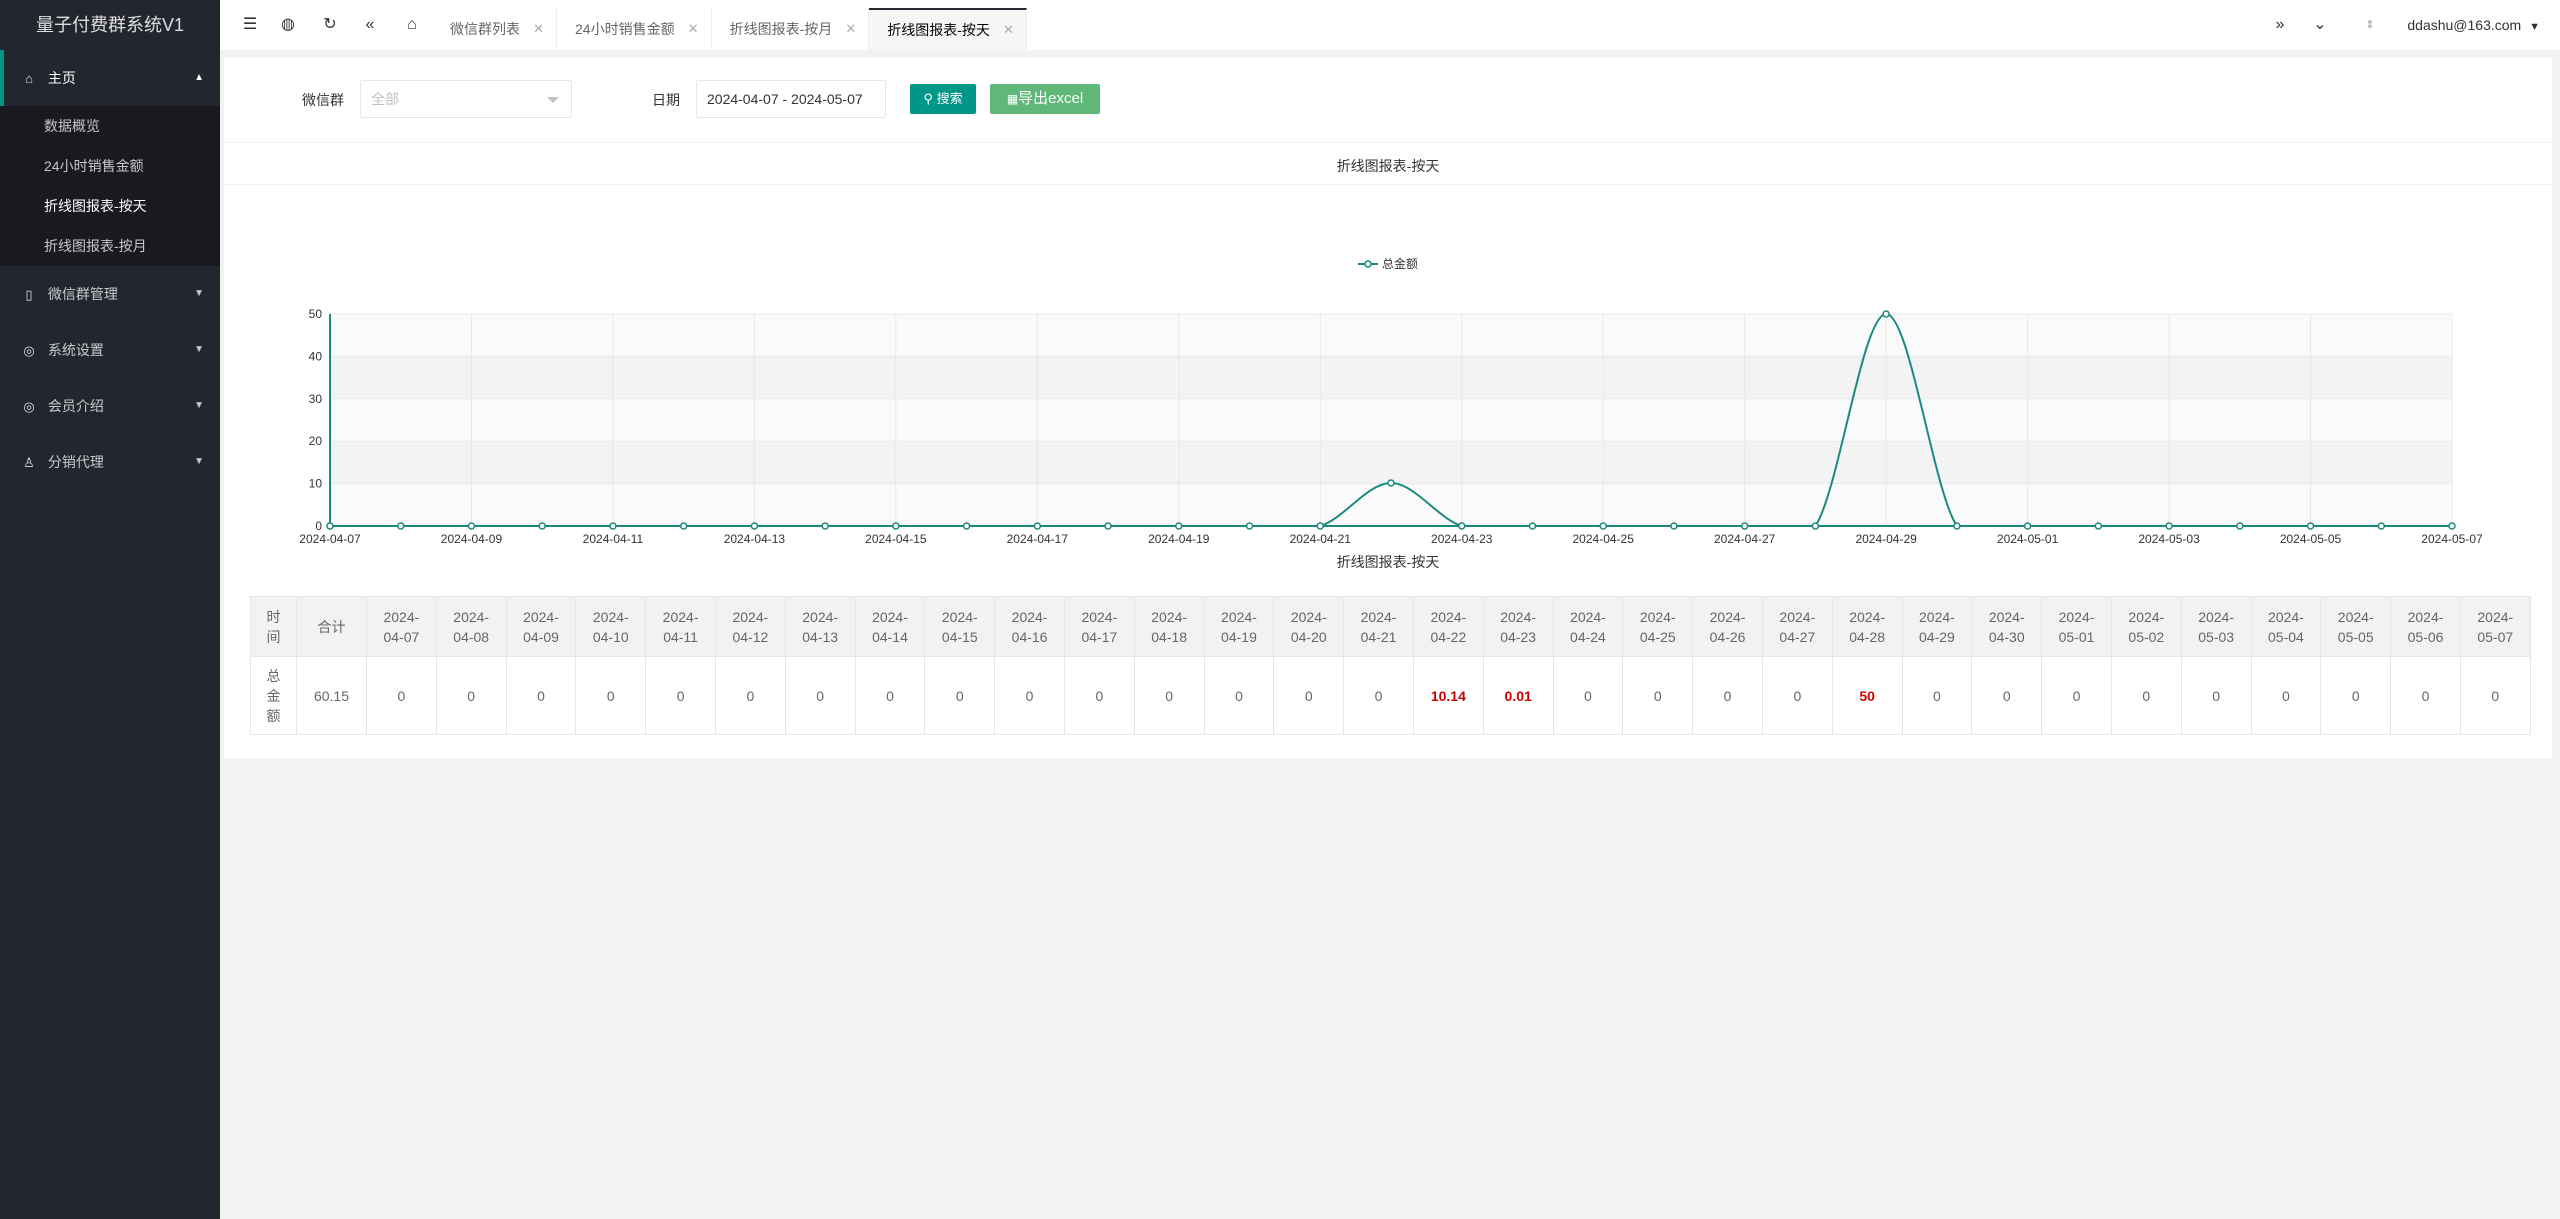 This screenshot has height=1219, width=2560. I want to click on chart-legend: 总金额, so click(1388, 263).